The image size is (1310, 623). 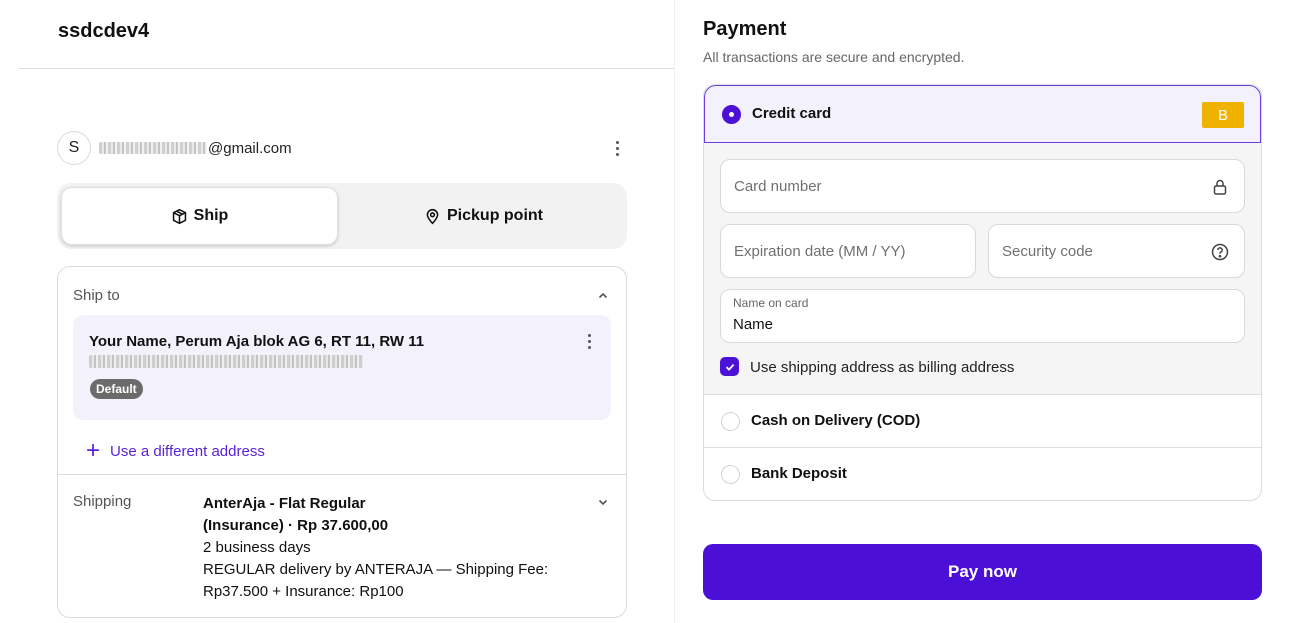 What do you see at coordinates (982, 316) in the screenshot?
I see `name-on-card-field: Name on card Name` at bounding box center [982, 316].